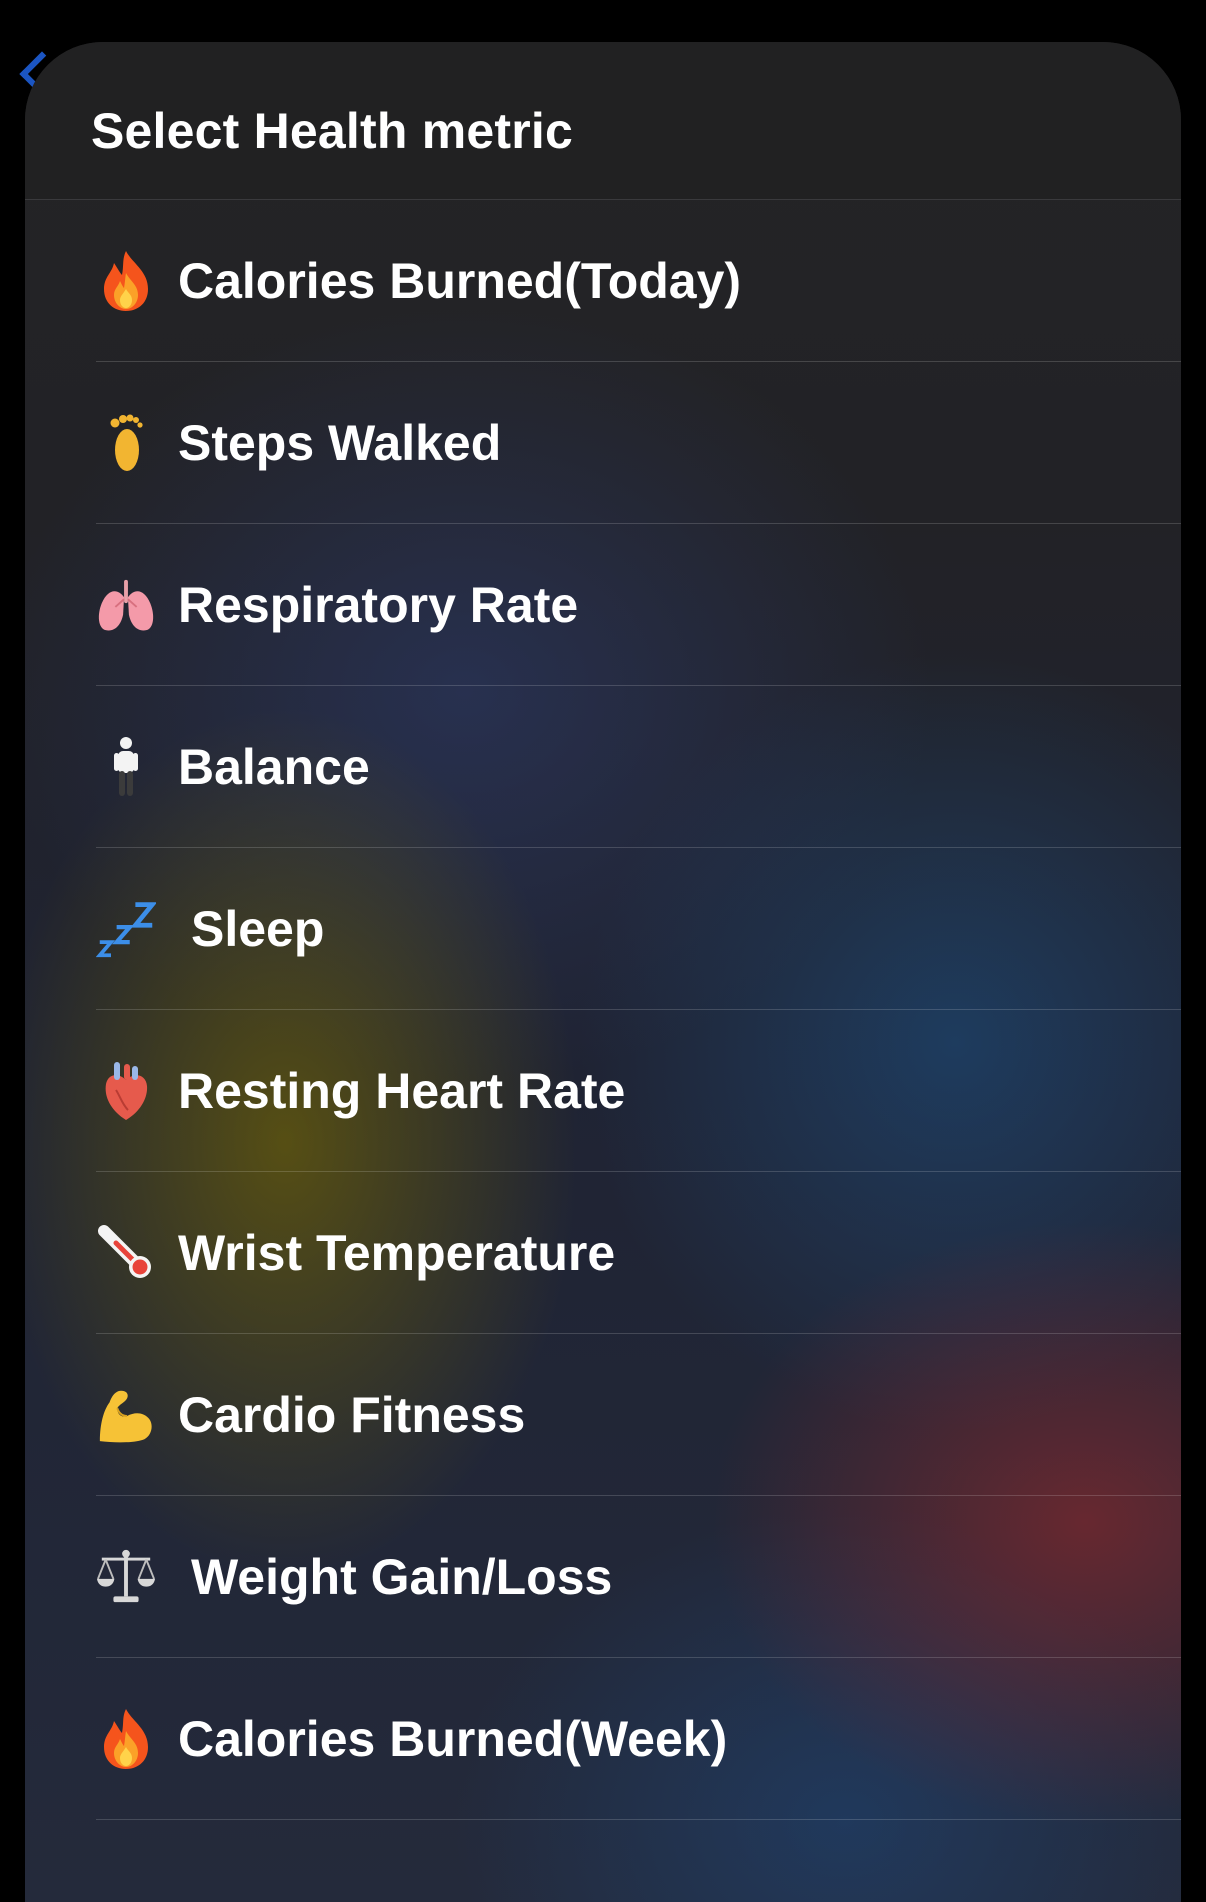 The height and width of the screenshot is (1902, 1206). I want to click on list-item-calories-today: Calories Burned(Today), so click(603, 281).